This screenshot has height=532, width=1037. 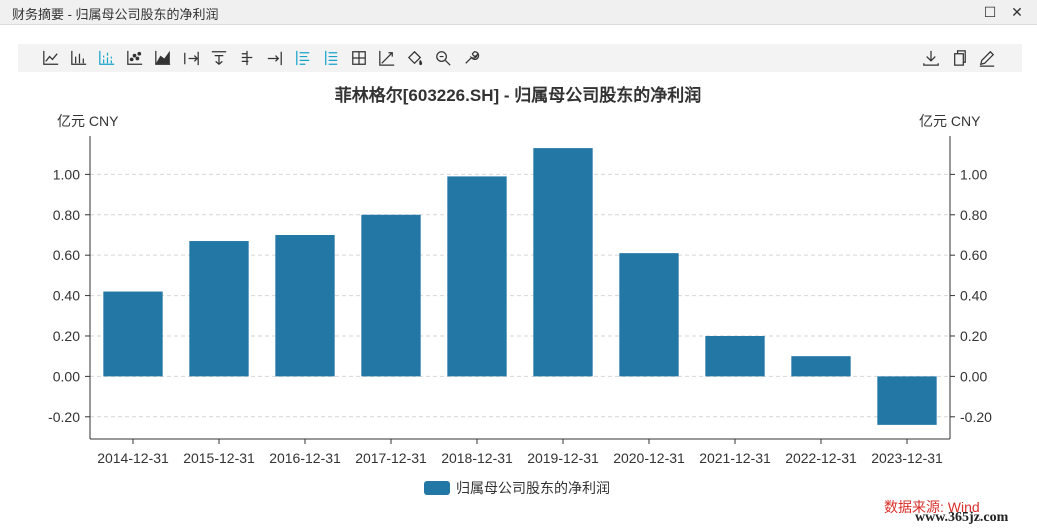 I want to click on list-center-icon, so click(x=331, y=58).